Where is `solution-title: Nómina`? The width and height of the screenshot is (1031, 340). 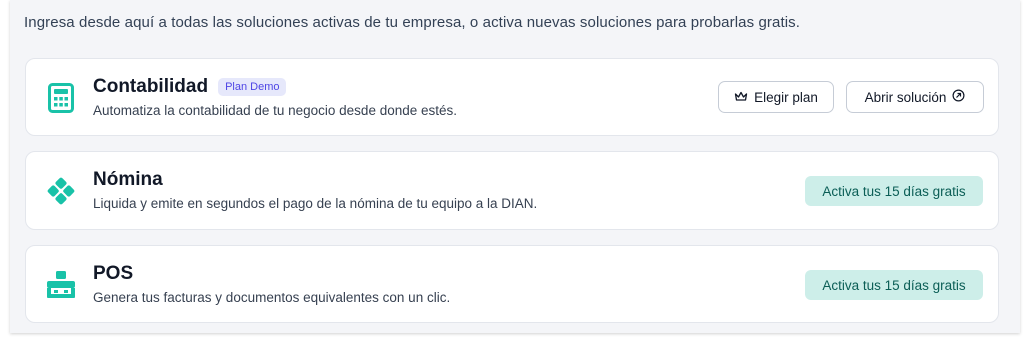 solution-title: Nómina is located at coordinates (128, 179).